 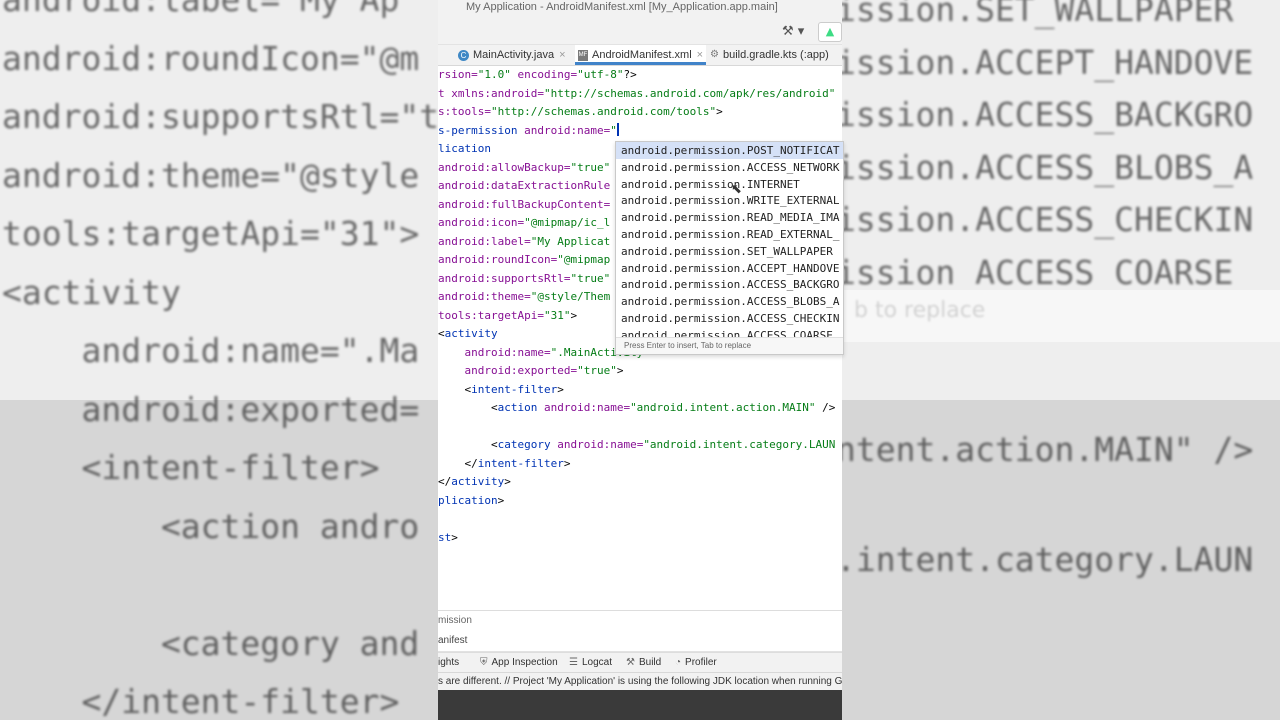 What do you see at coordinates (793, 31) in the screenshot?
I see `build-hammer-icon: ⚒ ▾` at bounding box center [793, 31].